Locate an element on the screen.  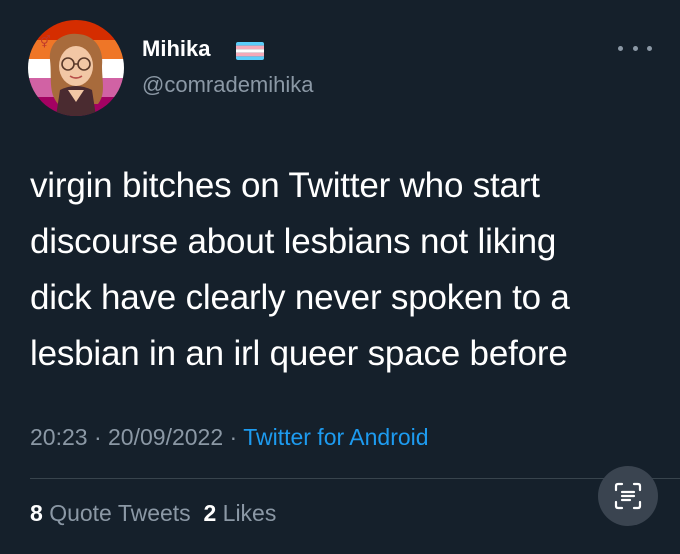
tweet-text-line: dick have clearly never spoken to a is located at coordinates (300, 297).